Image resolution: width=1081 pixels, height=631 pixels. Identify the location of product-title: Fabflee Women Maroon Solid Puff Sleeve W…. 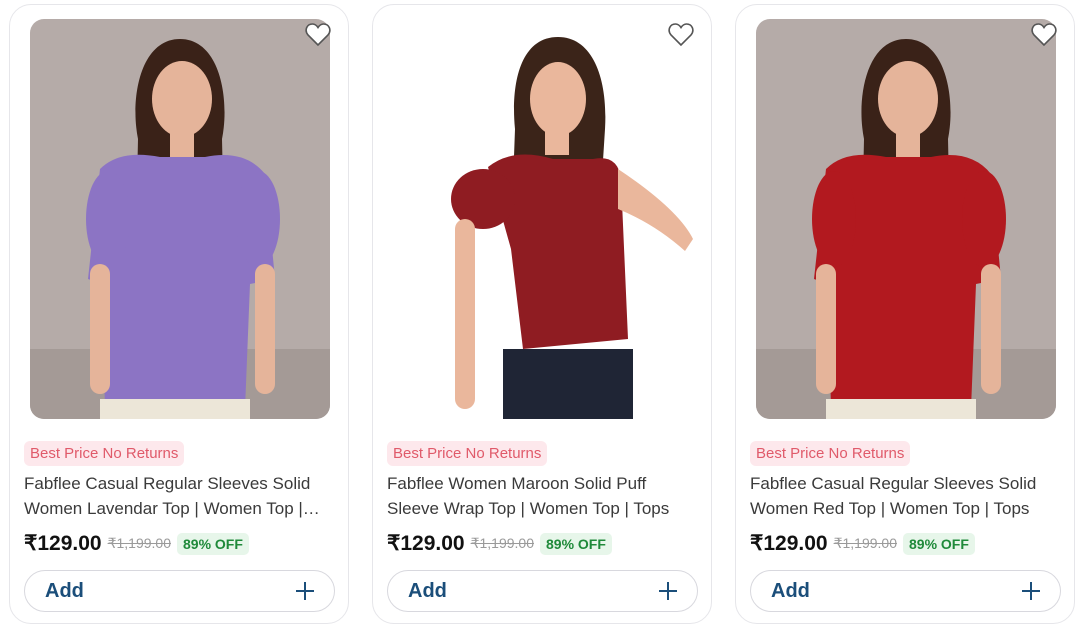
(543, 496).